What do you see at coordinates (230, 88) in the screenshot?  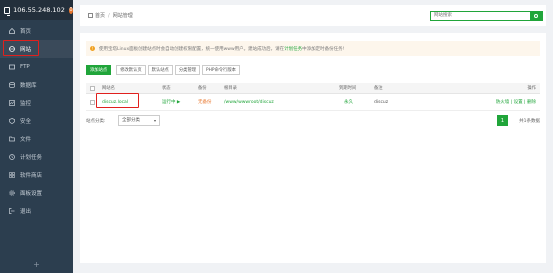 I see `header-root: 根目录` at bounding box center [230, 88].